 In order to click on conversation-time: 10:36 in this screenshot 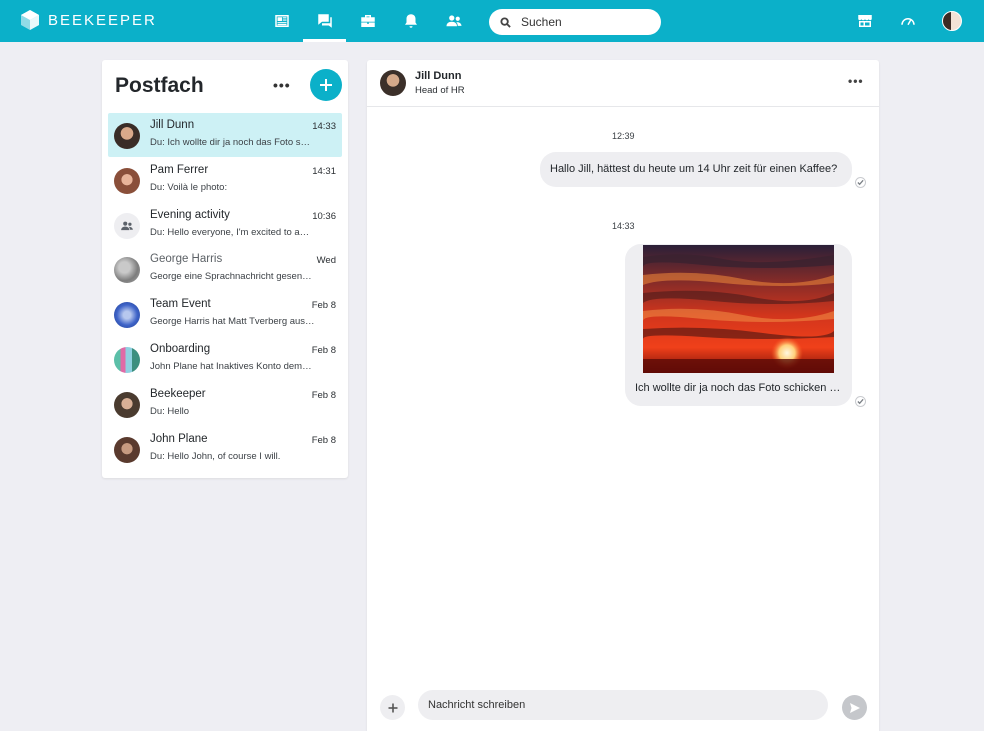, I will do `click(324, 216)`.